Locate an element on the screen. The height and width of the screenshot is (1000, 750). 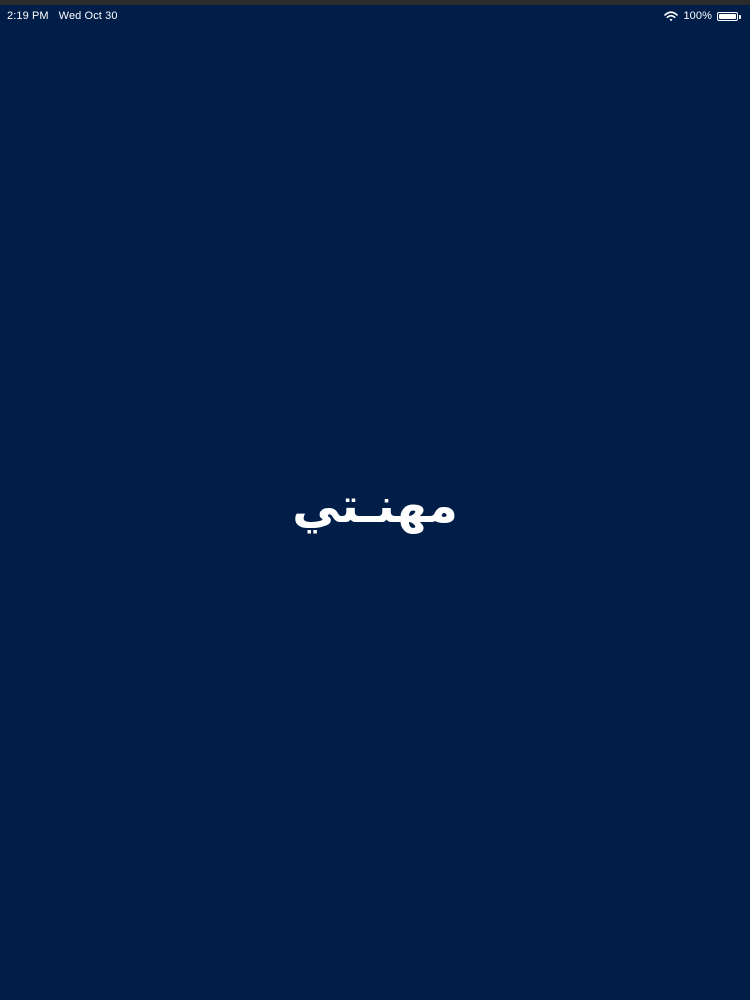
status-bar: 2:19 PM Wed Oct 30 100% is located at coordinates (375, 16).